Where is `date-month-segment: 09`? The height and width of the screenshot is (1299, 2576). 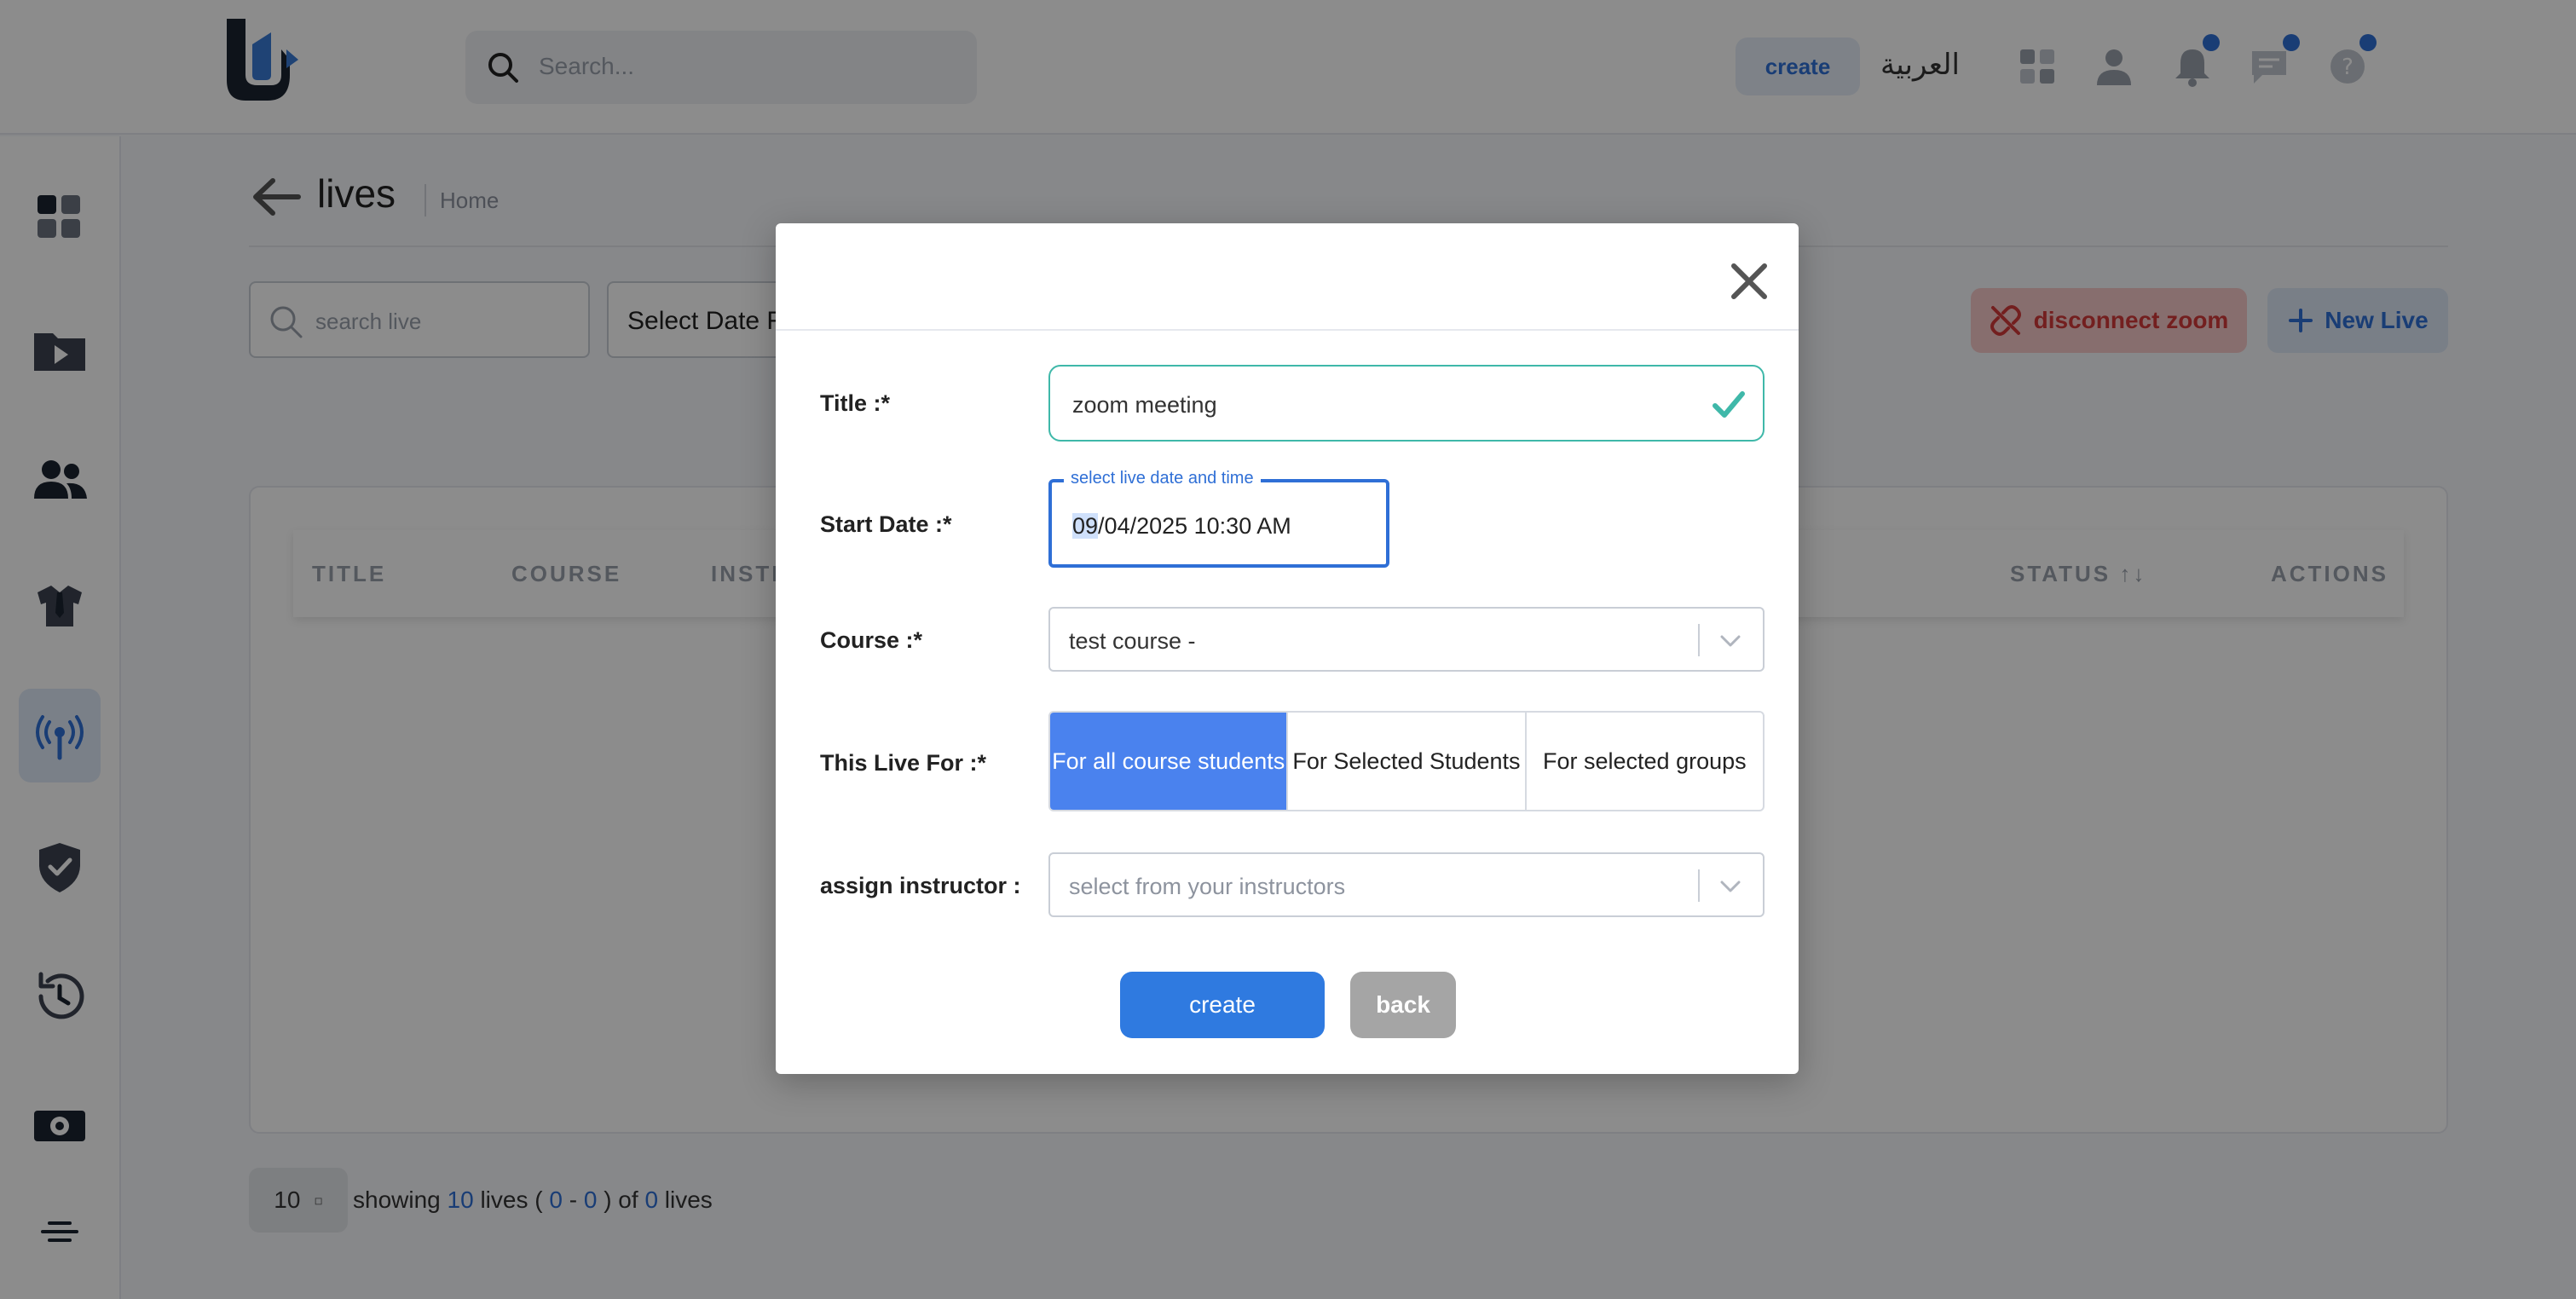 date-month-segment: 09 is located at coordinates (1085, 526).